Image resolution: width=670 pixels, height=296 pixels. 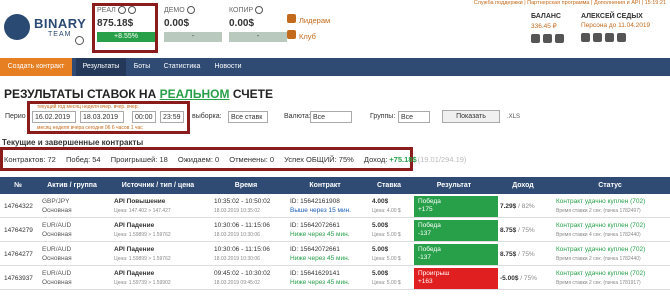 What do you see at coordinates (320, 258) in the screenshot?
I see `row-contract-type: Ниже через 45 мин.` at bounding box center [320, 258].